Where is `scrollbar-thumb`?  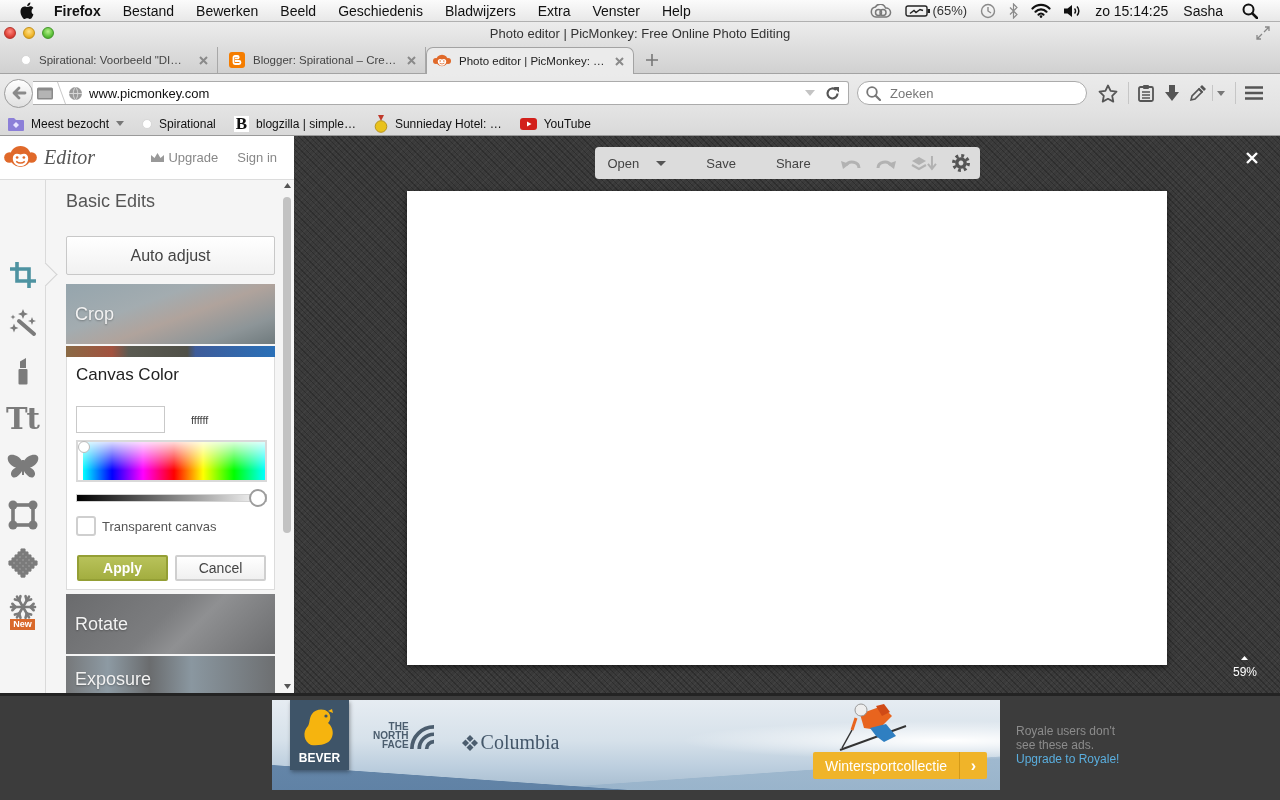
scrollbar-thumb is located at coordinates (287, 365).